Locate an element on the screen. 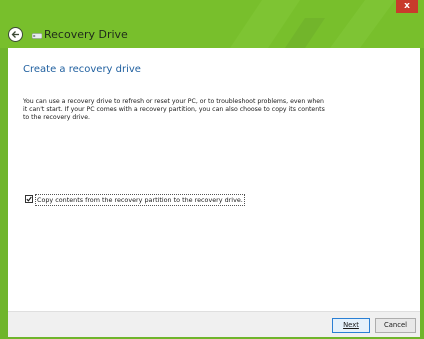 The height and width of the screenshot is (339, 424). checkmark-icon is located at coordinates (29, 199).